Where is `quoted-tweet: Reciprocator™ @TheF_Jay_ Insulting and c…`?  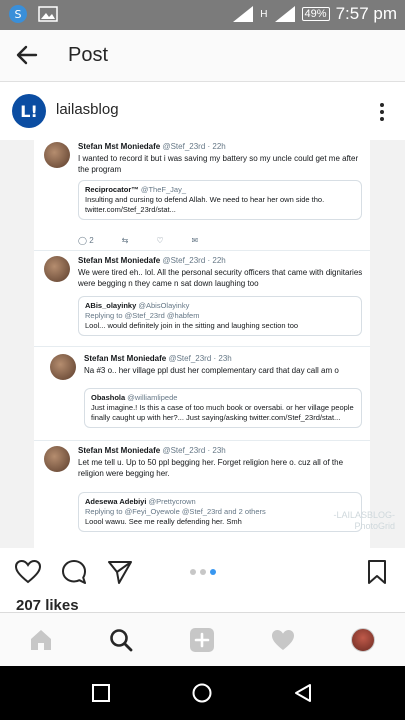 quoted-tweet: Reciprocator™ @TheF_Jay_ Insulting and c… is located at coordinates (220, 200).